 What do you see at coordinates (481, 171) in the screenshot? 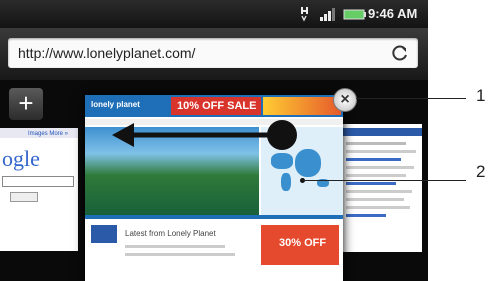
I see `callout-number-2: 2` at bounding box center [481, 171].